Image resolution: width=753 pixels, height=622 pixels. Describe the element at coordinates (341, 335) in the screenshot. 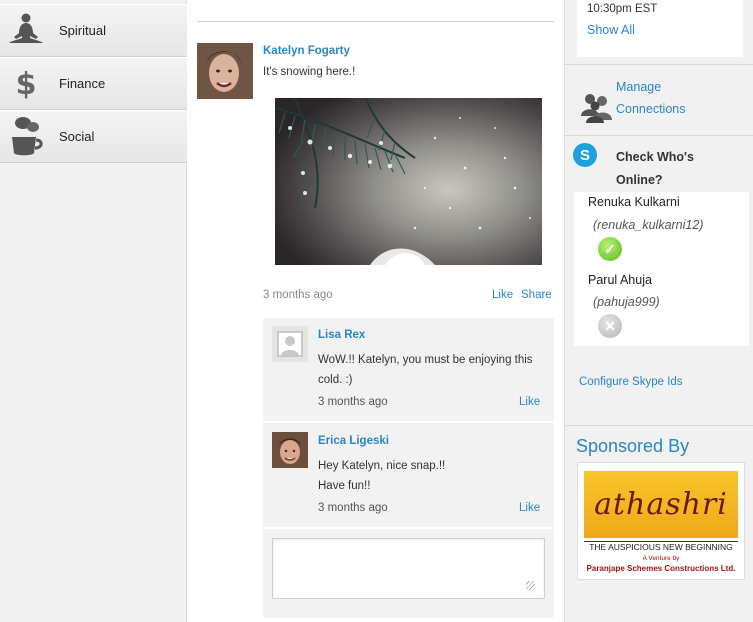

I see `comment-author-link: Lisa Rex` at that location.